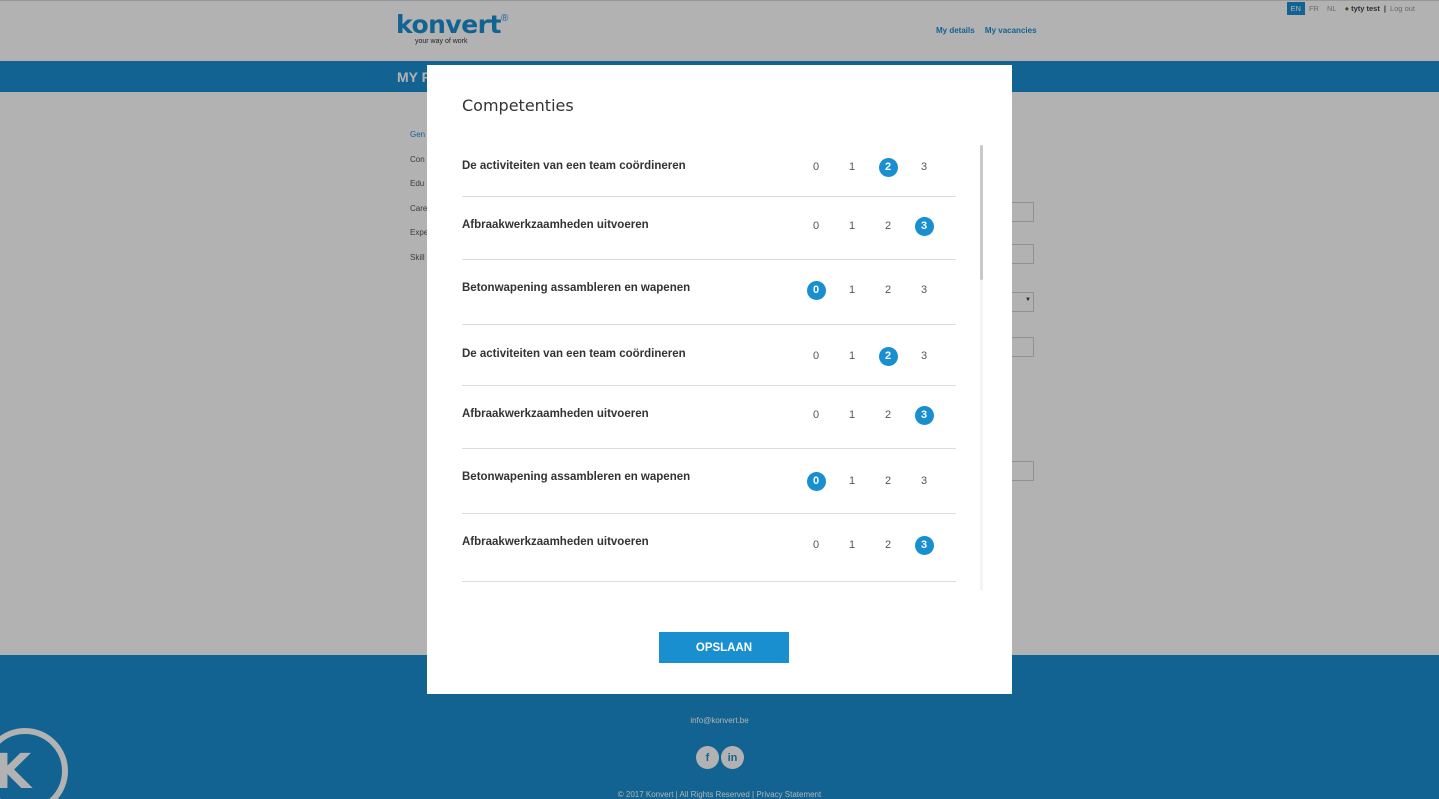 The image size is (1439, 799). What do you see at coordinates (724, 647) in the screenshot?
I see `save-button: OPSLAAN` at bounding box center [724, 647].